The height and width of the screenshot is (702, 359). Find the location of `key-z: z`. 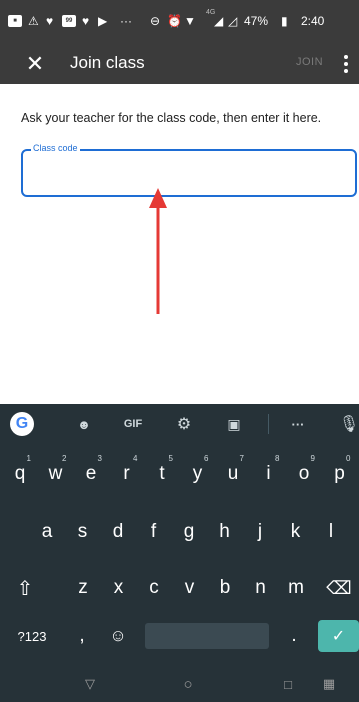

key-z: z is located at coordinates (83, 588).